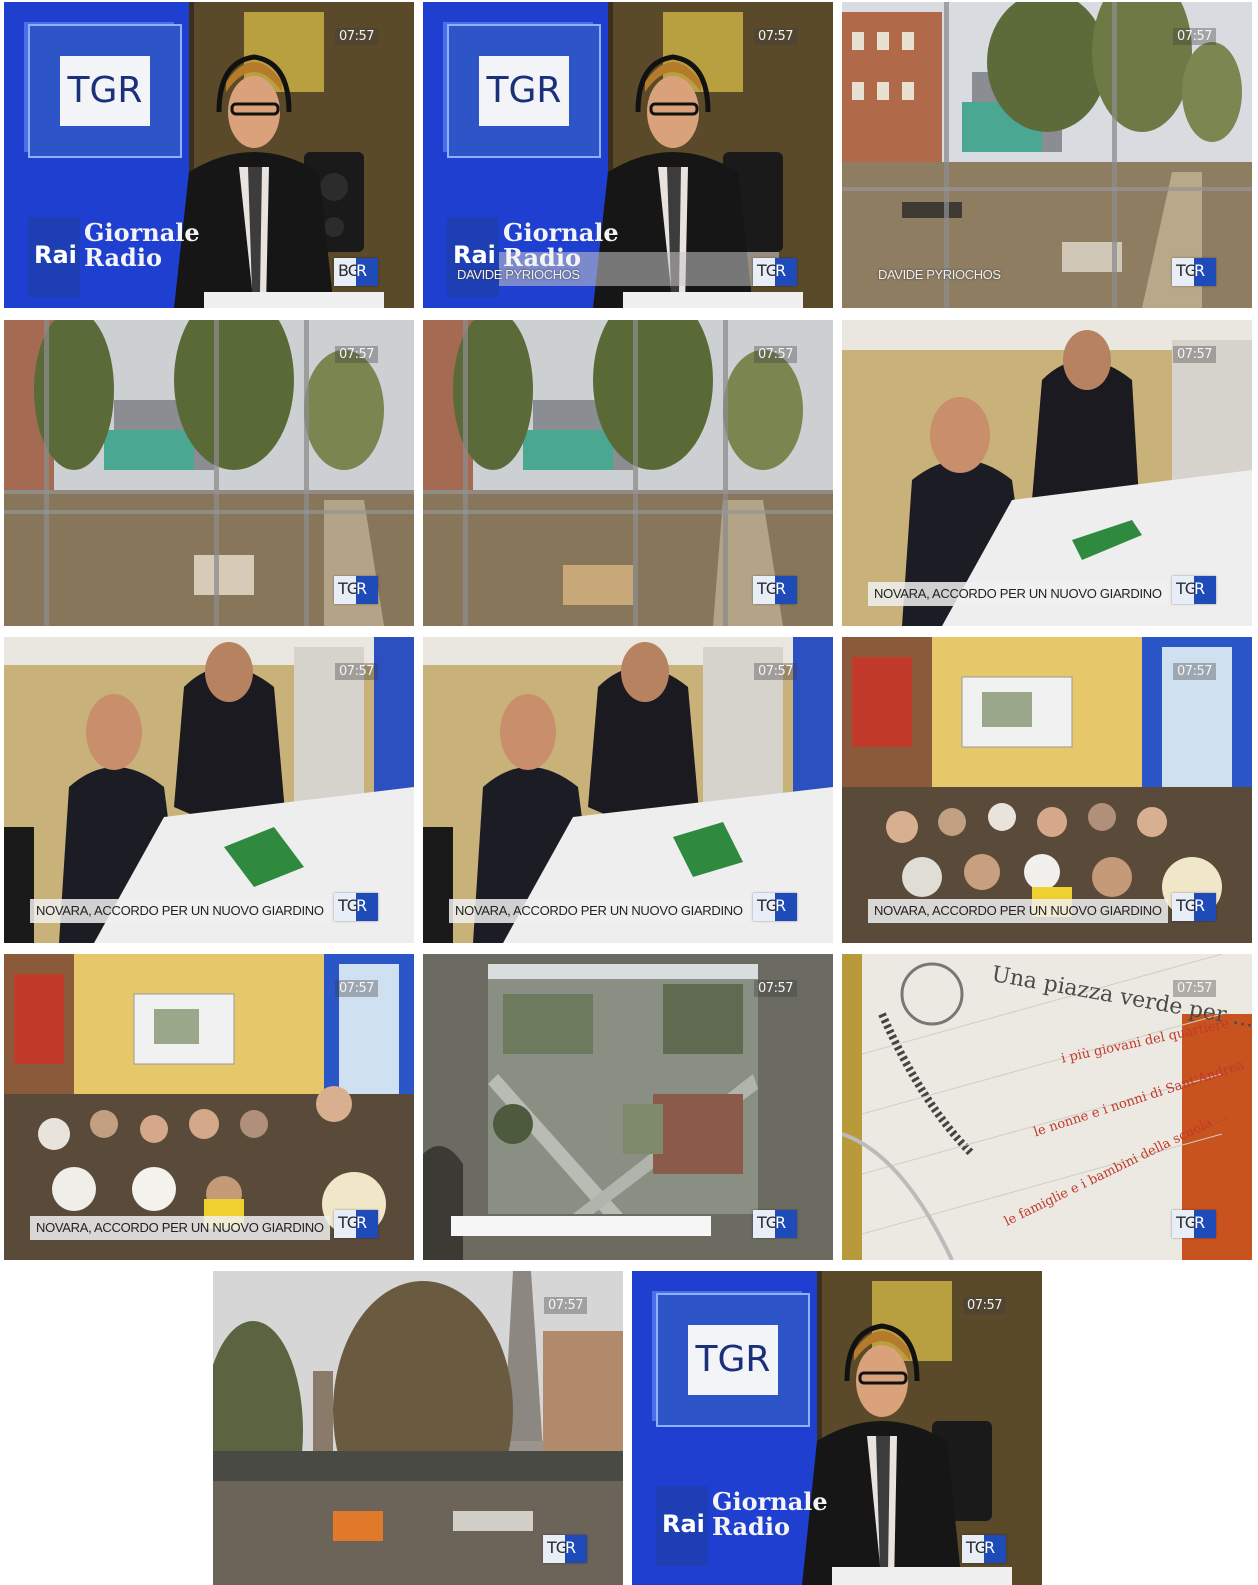 This screenshot has height=1585, width=1258. I want to click on video-frame-3: DAVIDE PYRIOCHOS 07:57 TG R, so click(1047, 155).